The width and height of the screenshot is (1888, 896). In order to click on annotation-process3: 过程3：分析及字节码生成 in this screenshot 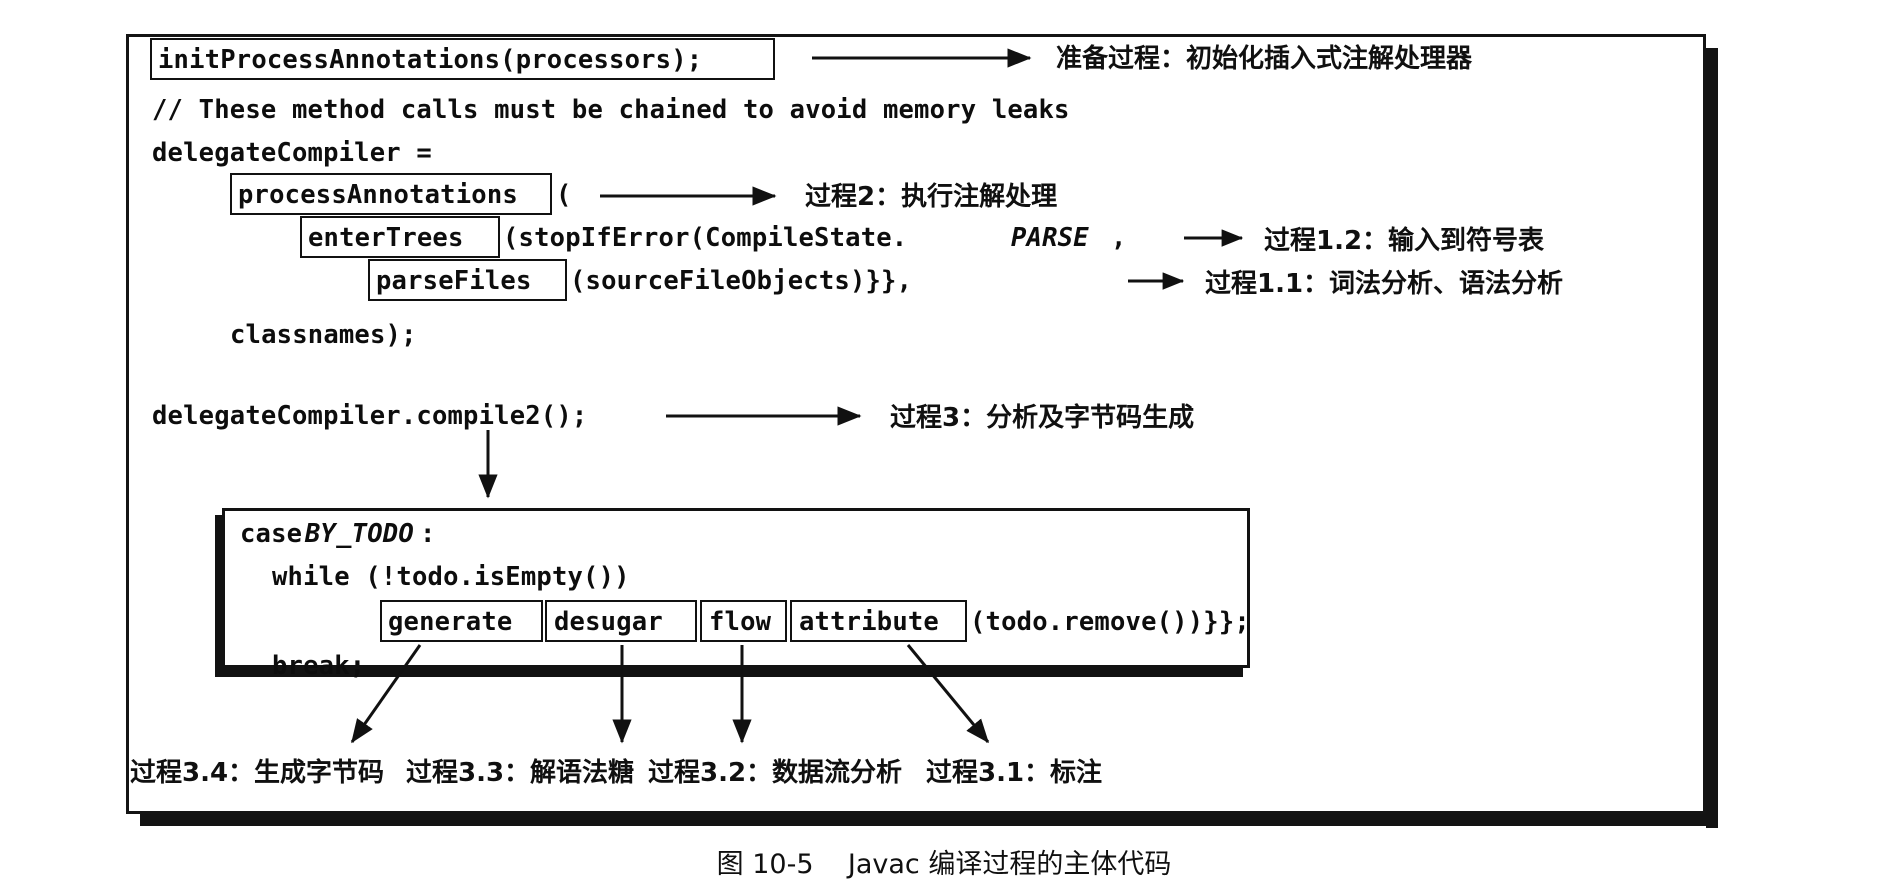, I will do `click(1042, 418)`.